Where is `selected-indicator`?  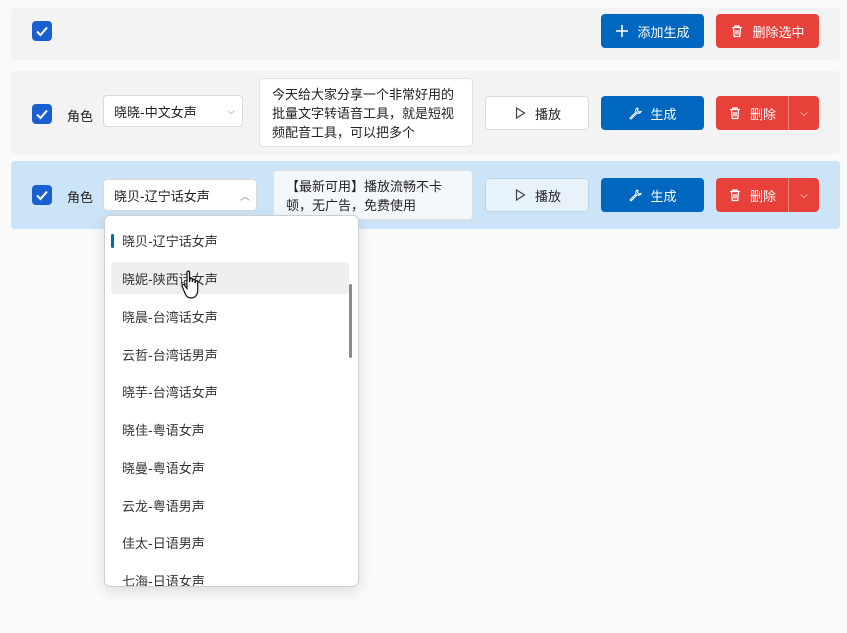 selected-indicator is located at coordinates (112, 241).